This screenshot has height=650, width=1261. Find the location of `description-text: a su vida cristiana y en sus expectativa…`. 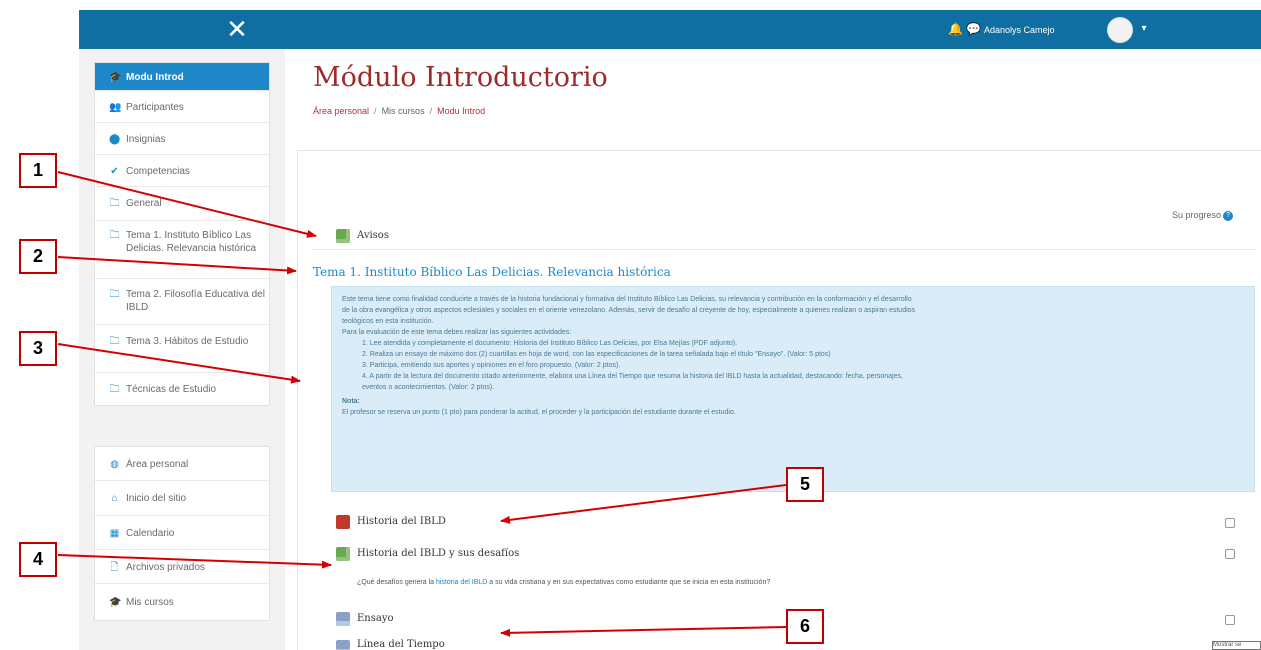

description-text: a su vida cristiana y en sus expectativa… is located at coordinates (629, 582).